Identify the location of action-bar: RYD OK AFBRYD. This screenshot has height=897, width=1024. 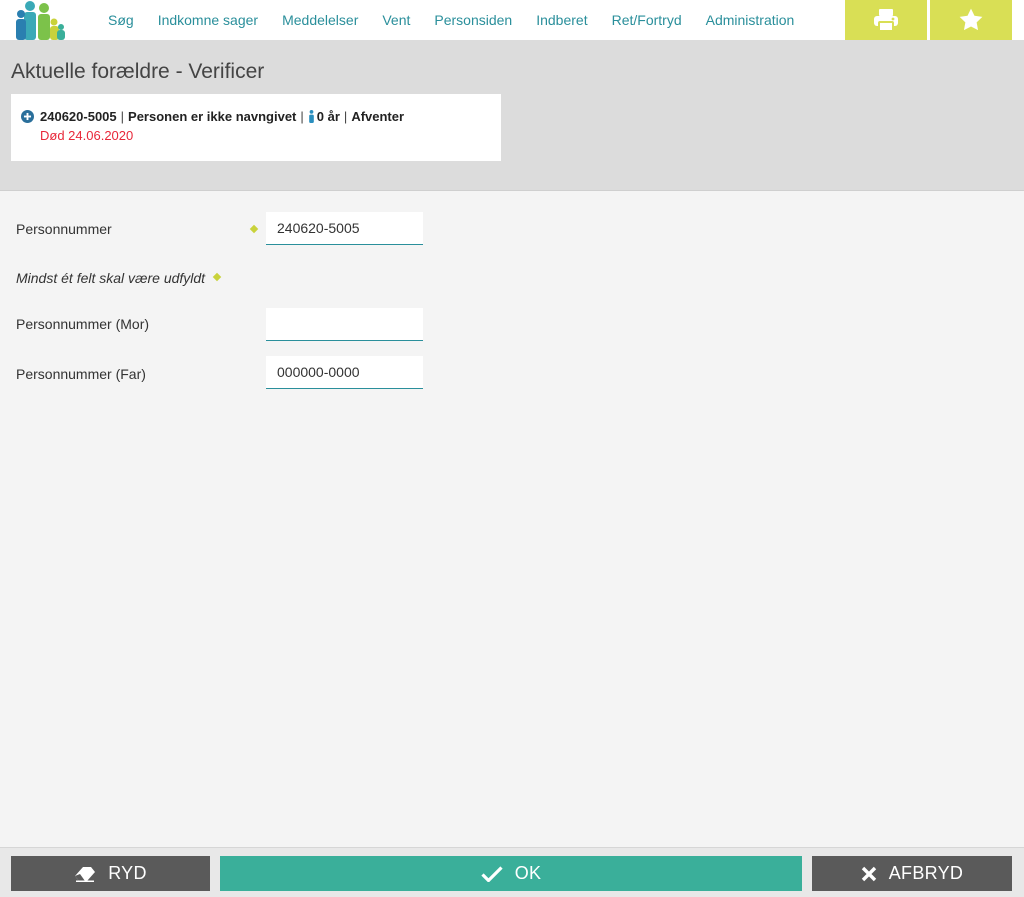
(512, 872).